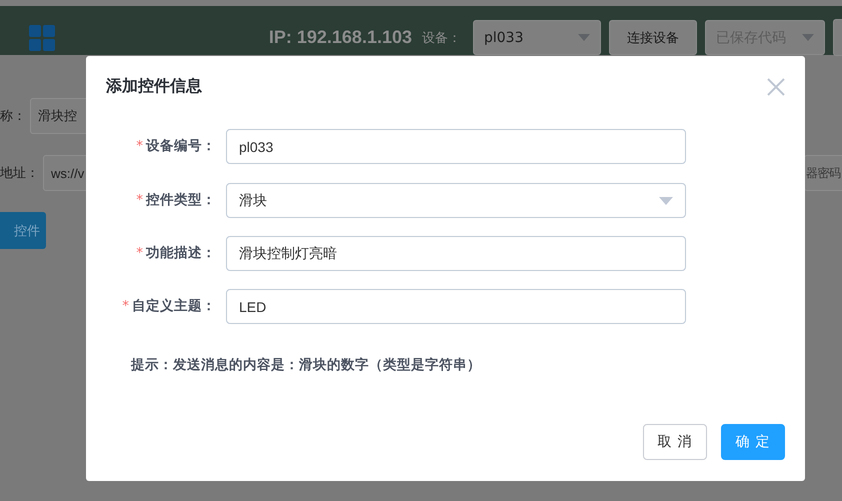 The width and height of the screenshot is (842, 501). Describe the element at coordinates (181, 253) in the screenshot. I see `field-label: 功能描述：` at that location.